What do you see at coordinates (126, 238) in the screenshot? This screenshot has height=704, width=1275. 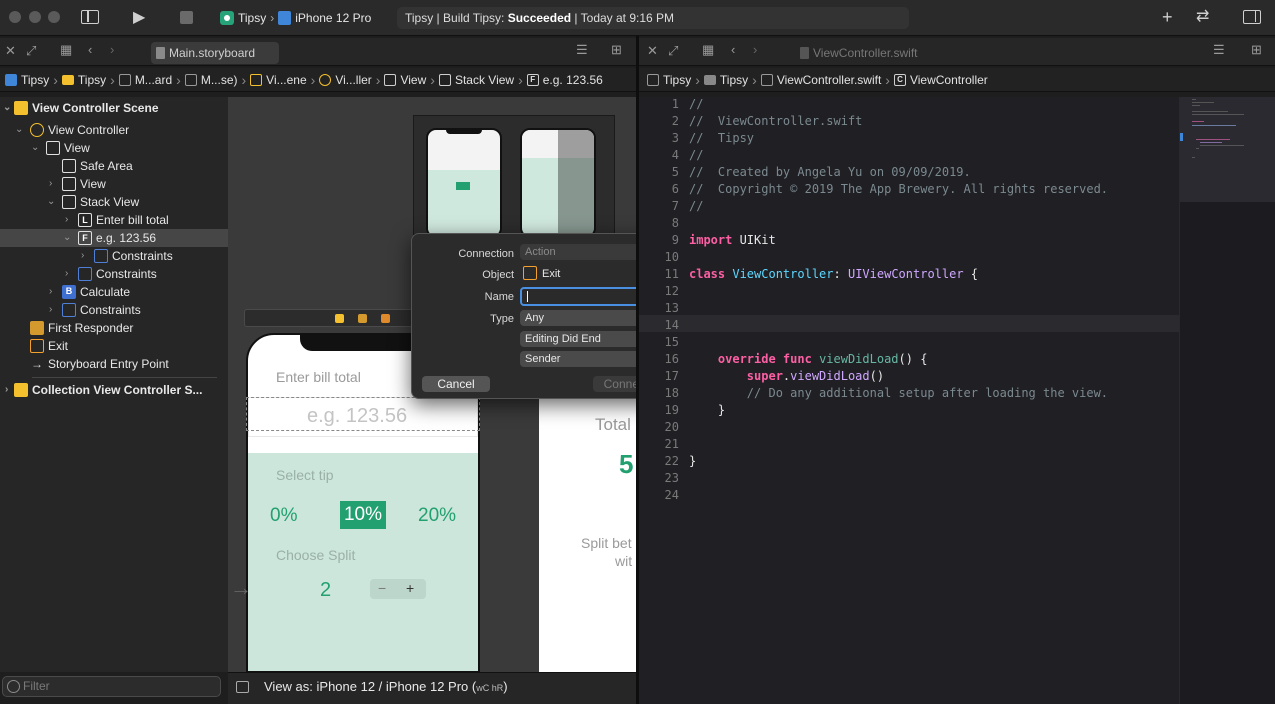 I see `outline-label: e.g. 123.56` at bounding box center [126, 238].